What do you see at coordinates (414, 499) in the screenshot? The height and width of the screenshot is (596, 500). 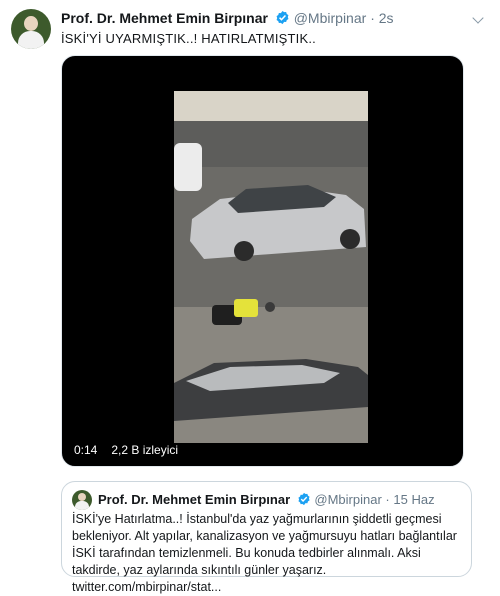 I see `quoted-tweet-time: 15 Haz` at bounding box center [414, 499].